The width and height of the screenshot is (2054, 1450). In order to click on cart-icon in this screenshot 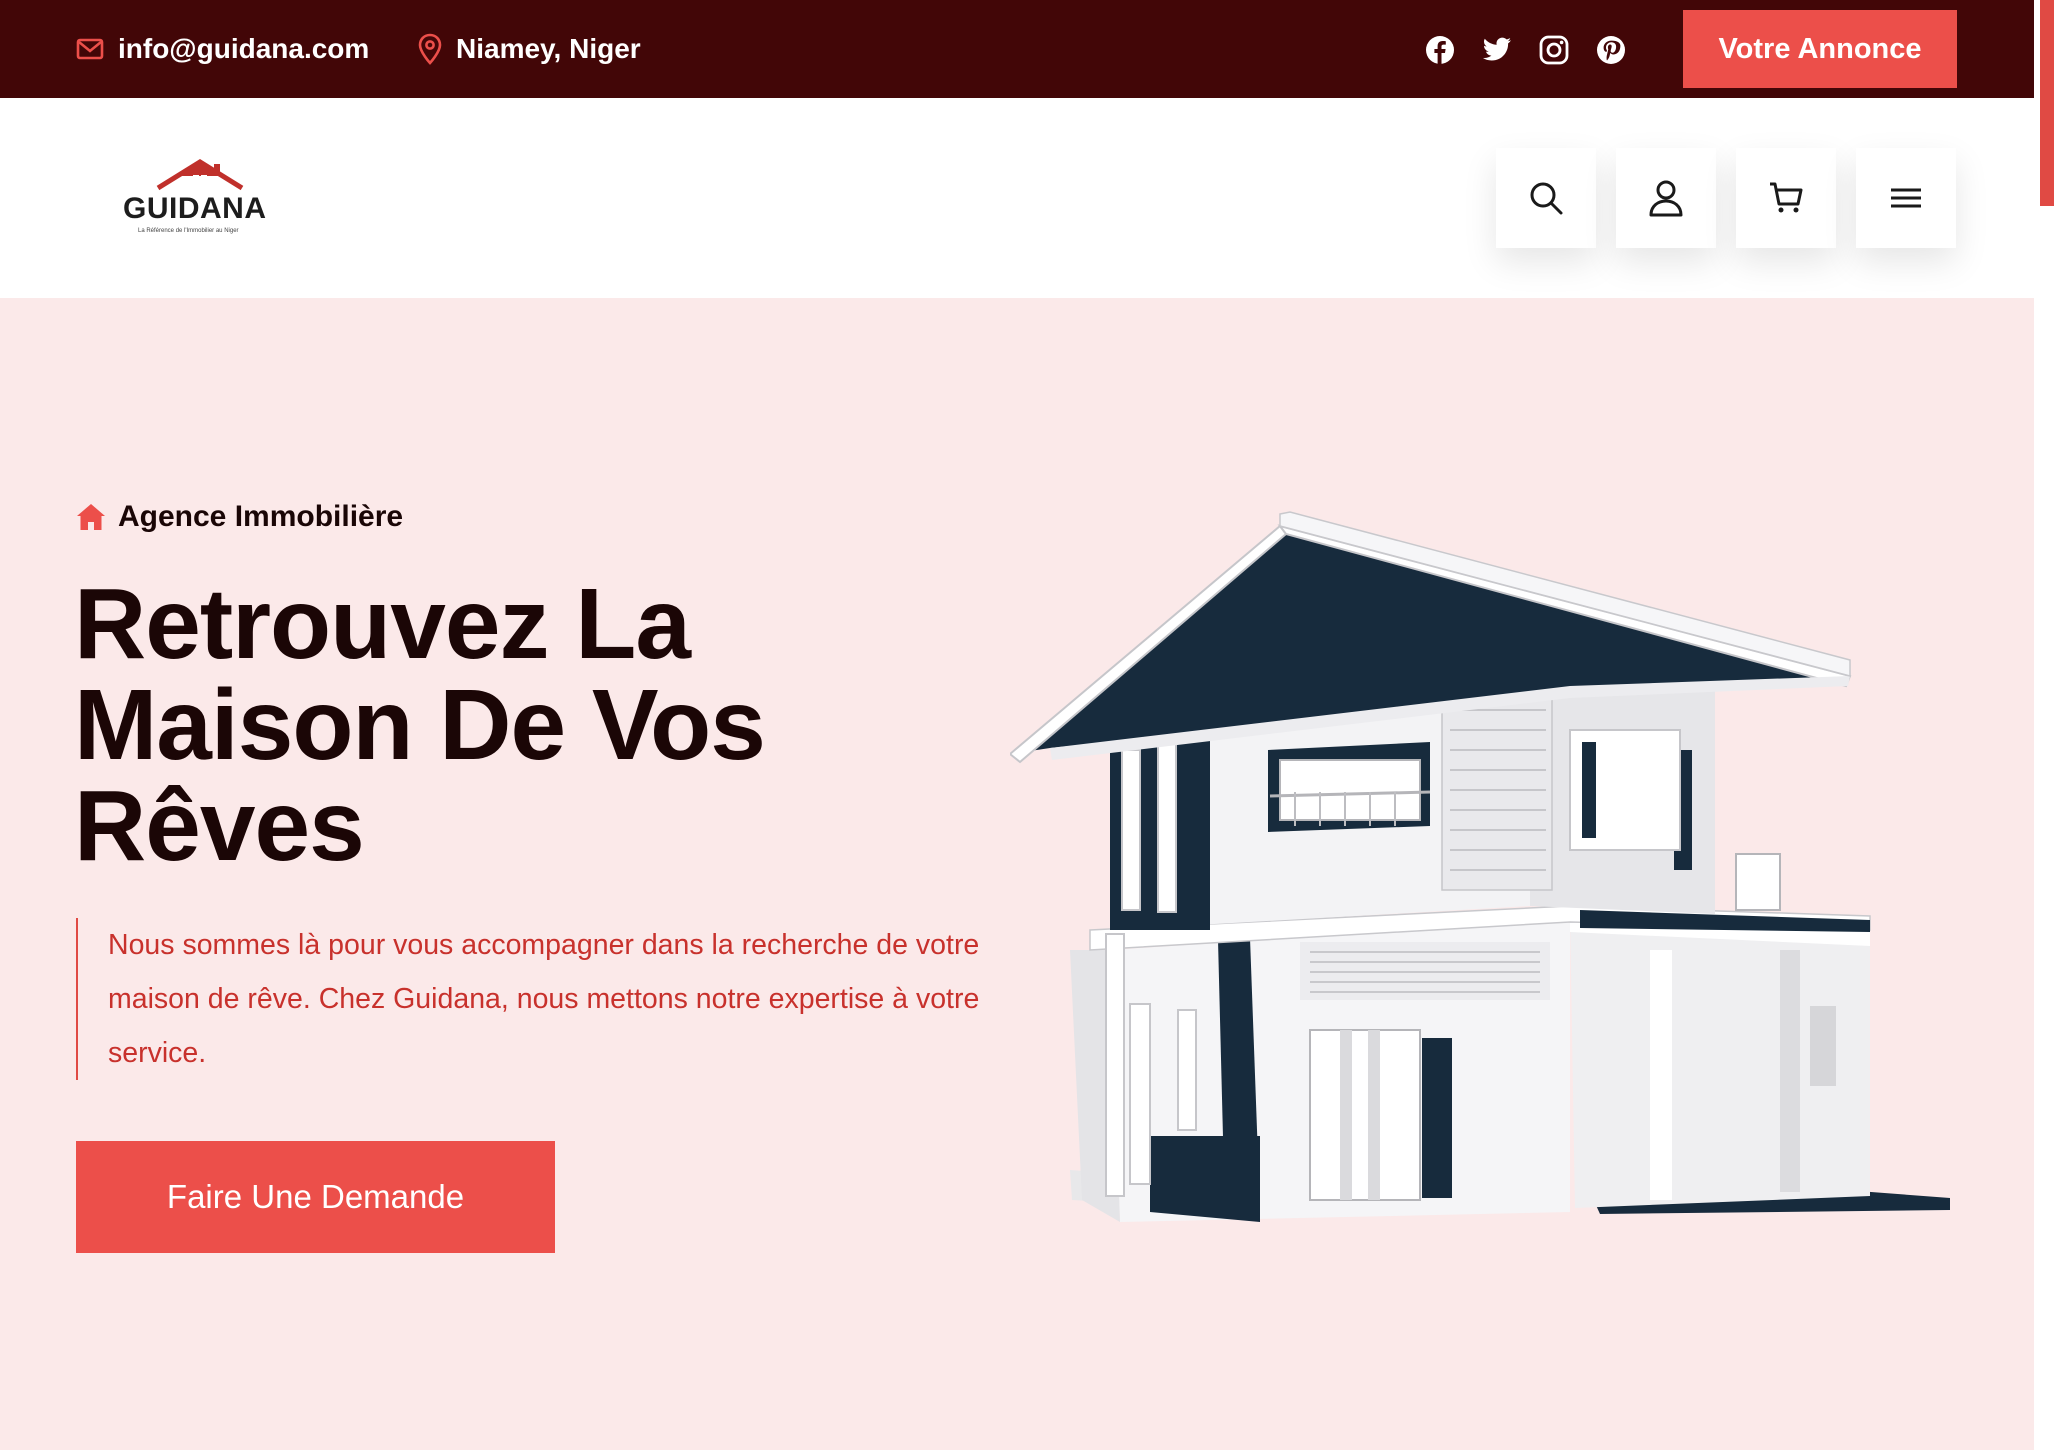, I will do `click(1786, 197)`.